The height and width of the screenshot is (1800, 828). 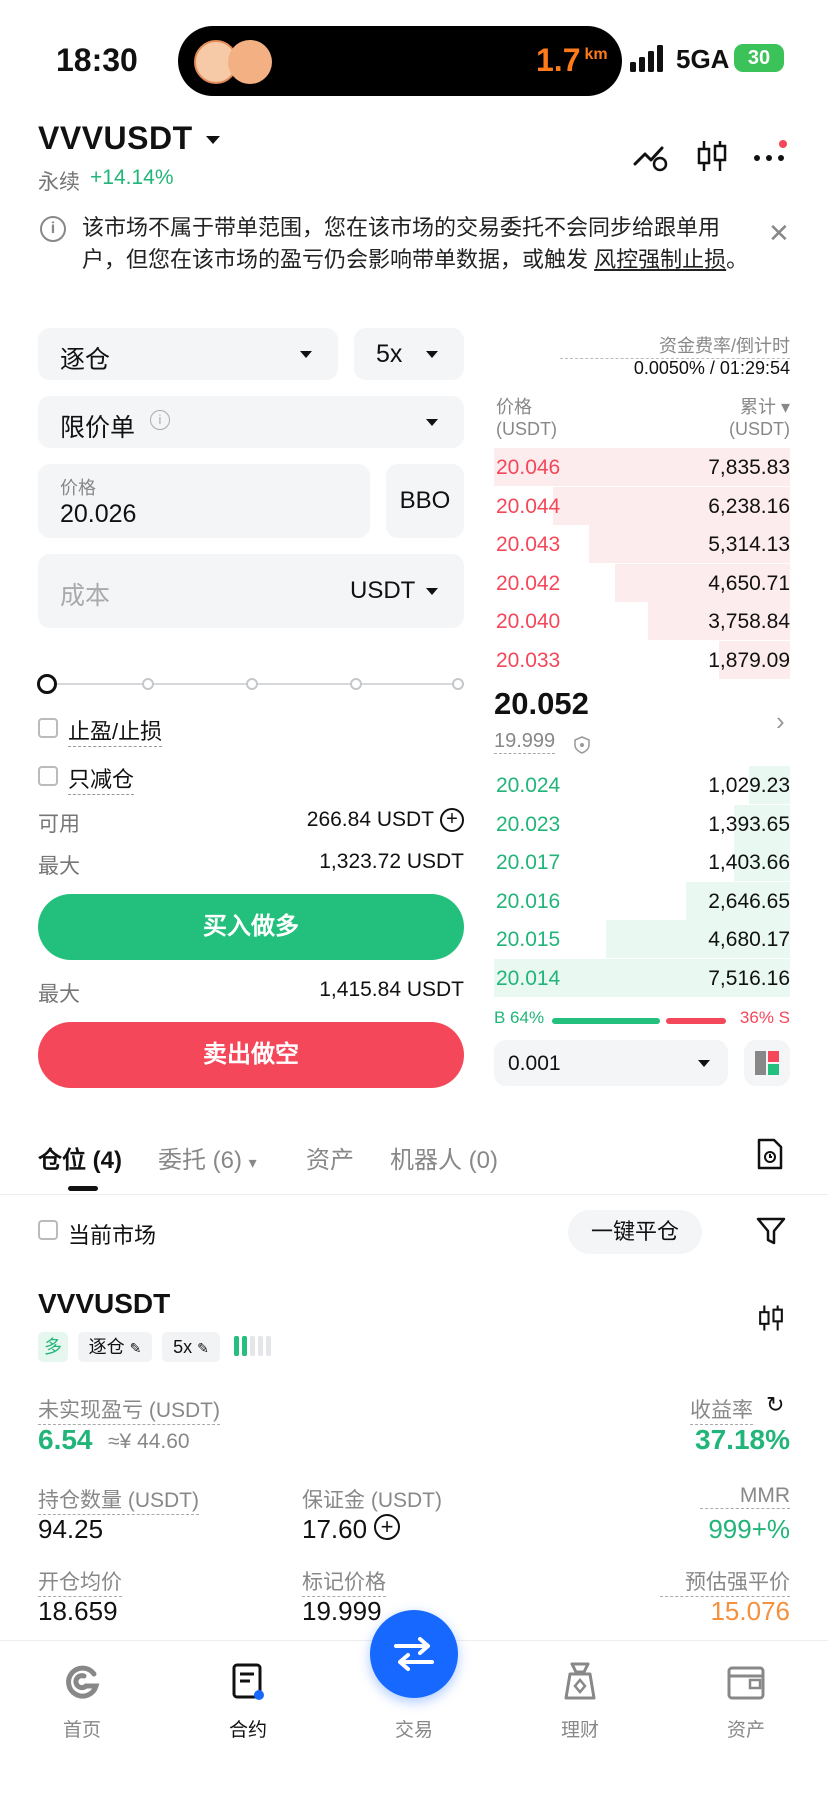 What do you see at coordinates (251, 591) in the screenshot?
I see `cost-input: 成本 USDT` at bounding box center [251, 591].